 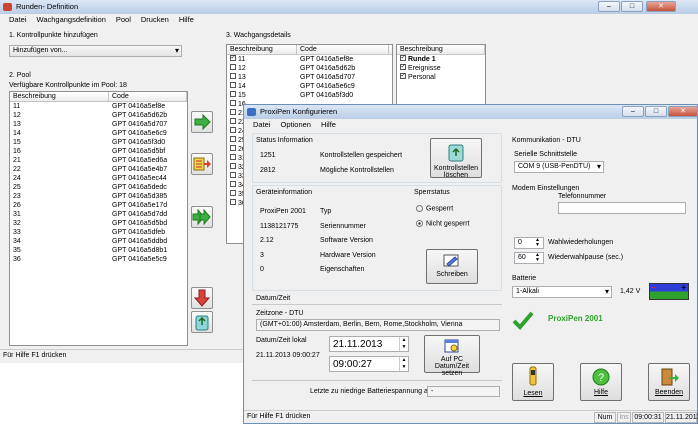 What do you see at coordinates (98, 142) in the screenshot?
I see `pool-row: 15 GPT 0416a5f3d0` at bounding box center [98, 142].